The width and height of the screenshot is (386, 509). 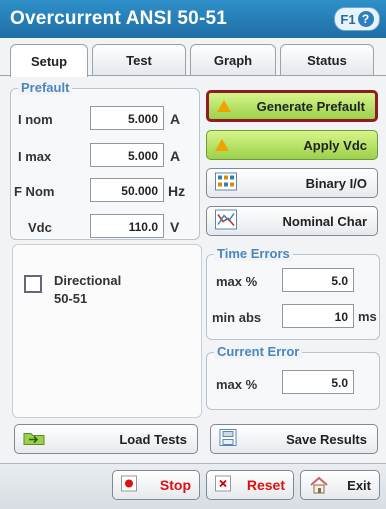 What do you see at coordinates (324, 221) in the screenshot?
I see `nominal-char-label: Nominal Char` at bounding box center [324, 221].